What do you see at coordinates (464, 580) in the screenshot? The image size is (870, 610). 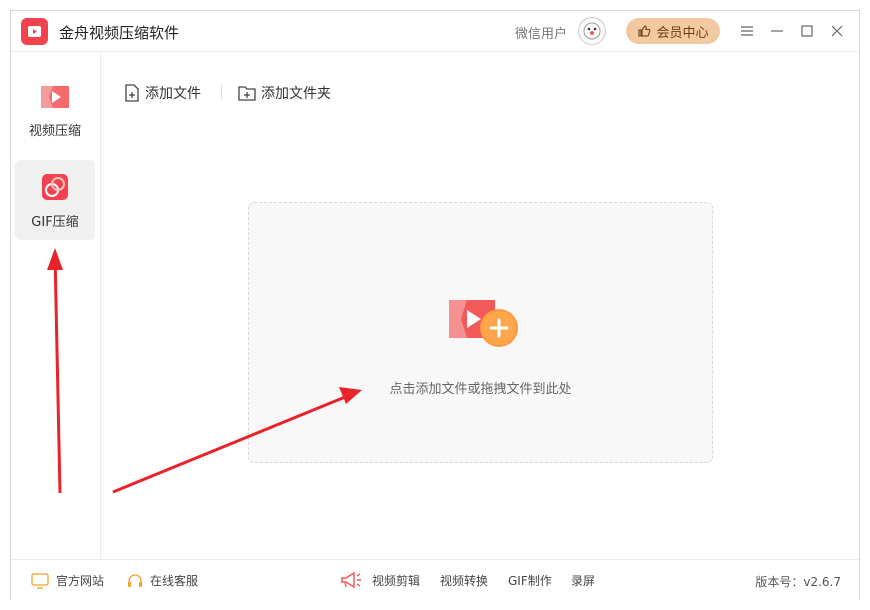 I see `video-convert-link: 视频转换` at bounding box center [464, 580].